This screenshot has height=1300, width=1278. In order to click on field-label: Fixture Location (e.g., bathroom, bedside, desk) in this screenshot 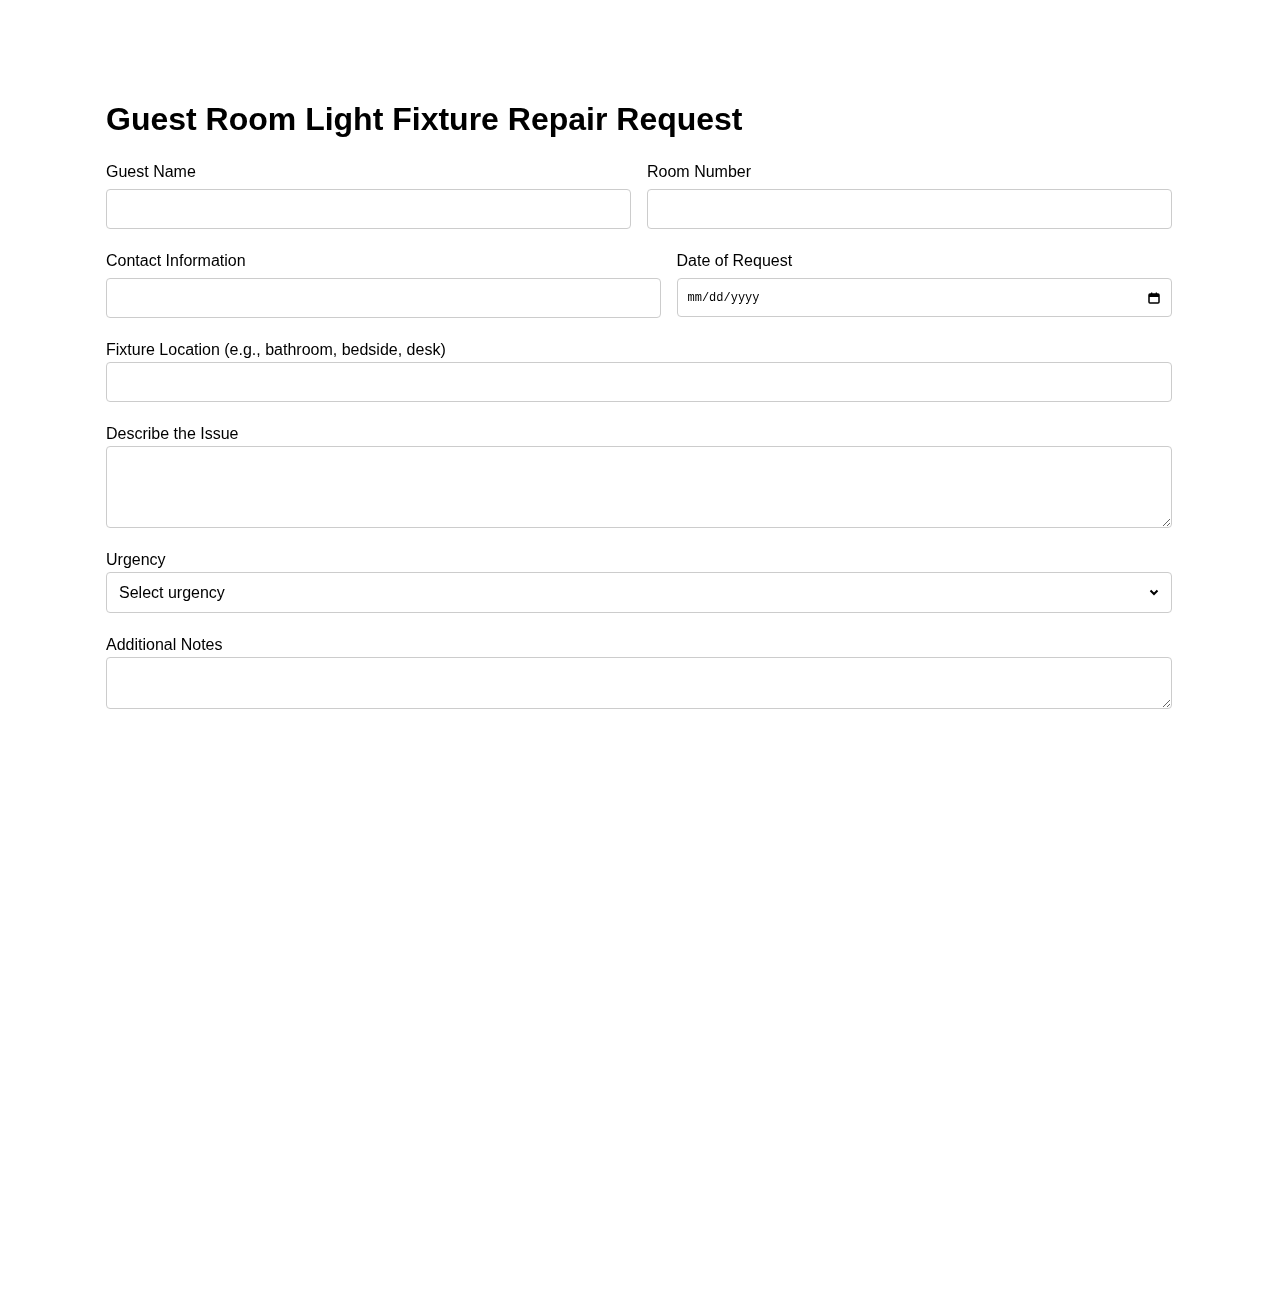, I will do `click(276, 350)`.